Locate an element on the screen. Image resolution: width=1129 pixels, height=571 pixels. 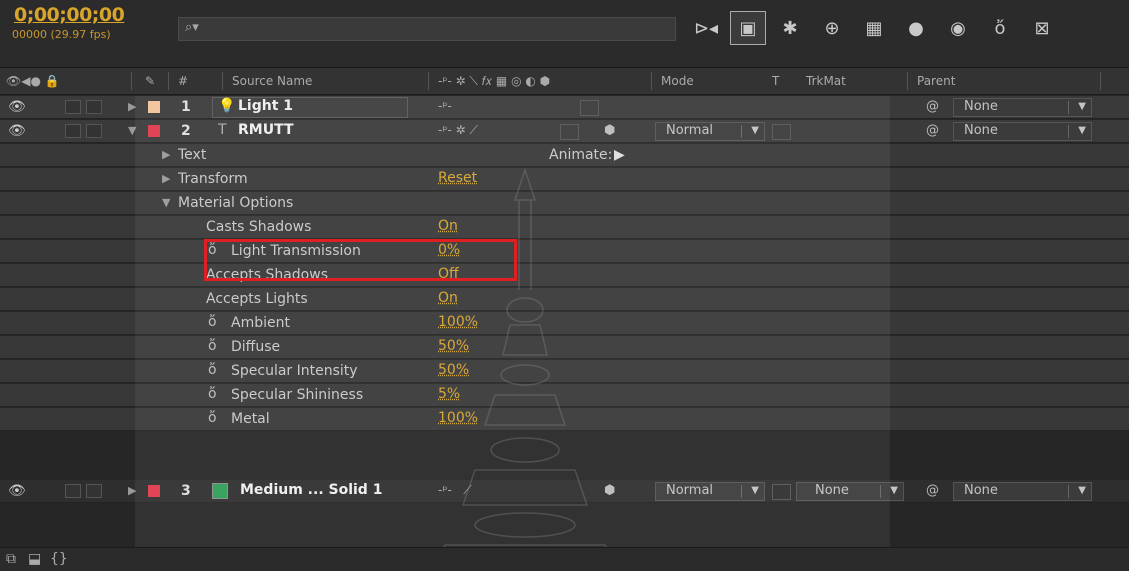
mode-value: Normal is located at coordinates (690, 130).